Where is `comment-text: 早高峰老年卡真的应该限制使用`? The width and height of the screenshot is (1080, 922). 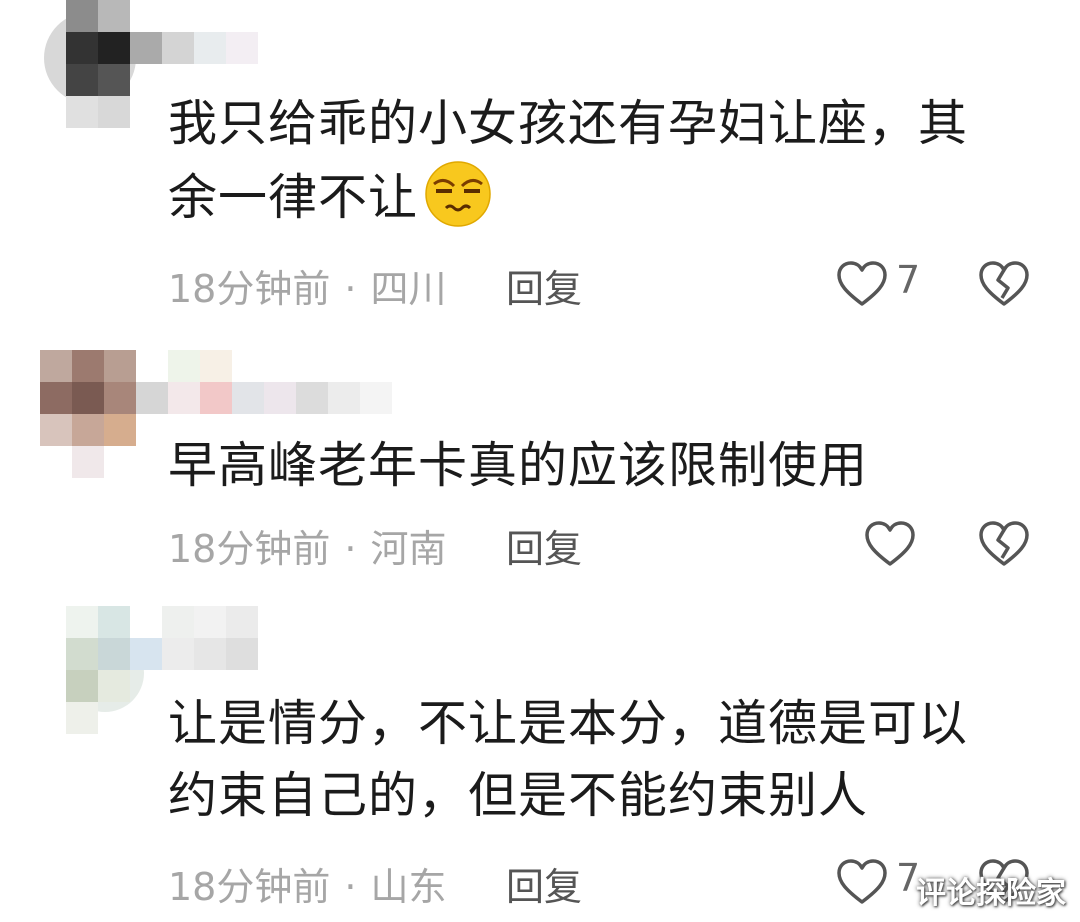
comment-text: 早高峰老年卡真的应该限制使用 is located at coordinates (598, 466).